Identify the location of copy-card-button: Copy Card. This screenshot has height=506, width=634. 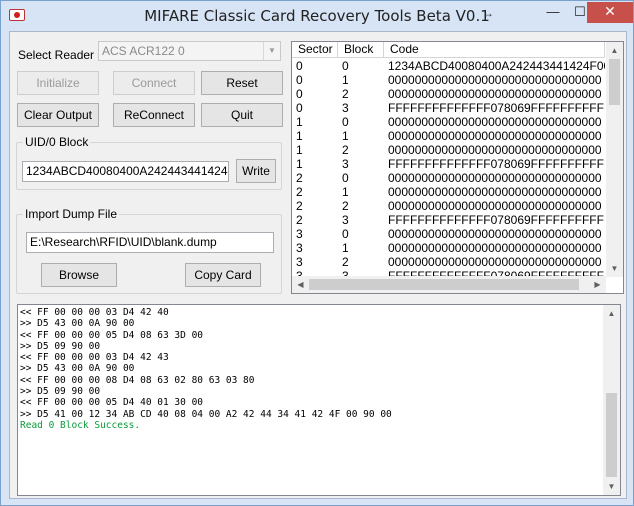
(223, 275).